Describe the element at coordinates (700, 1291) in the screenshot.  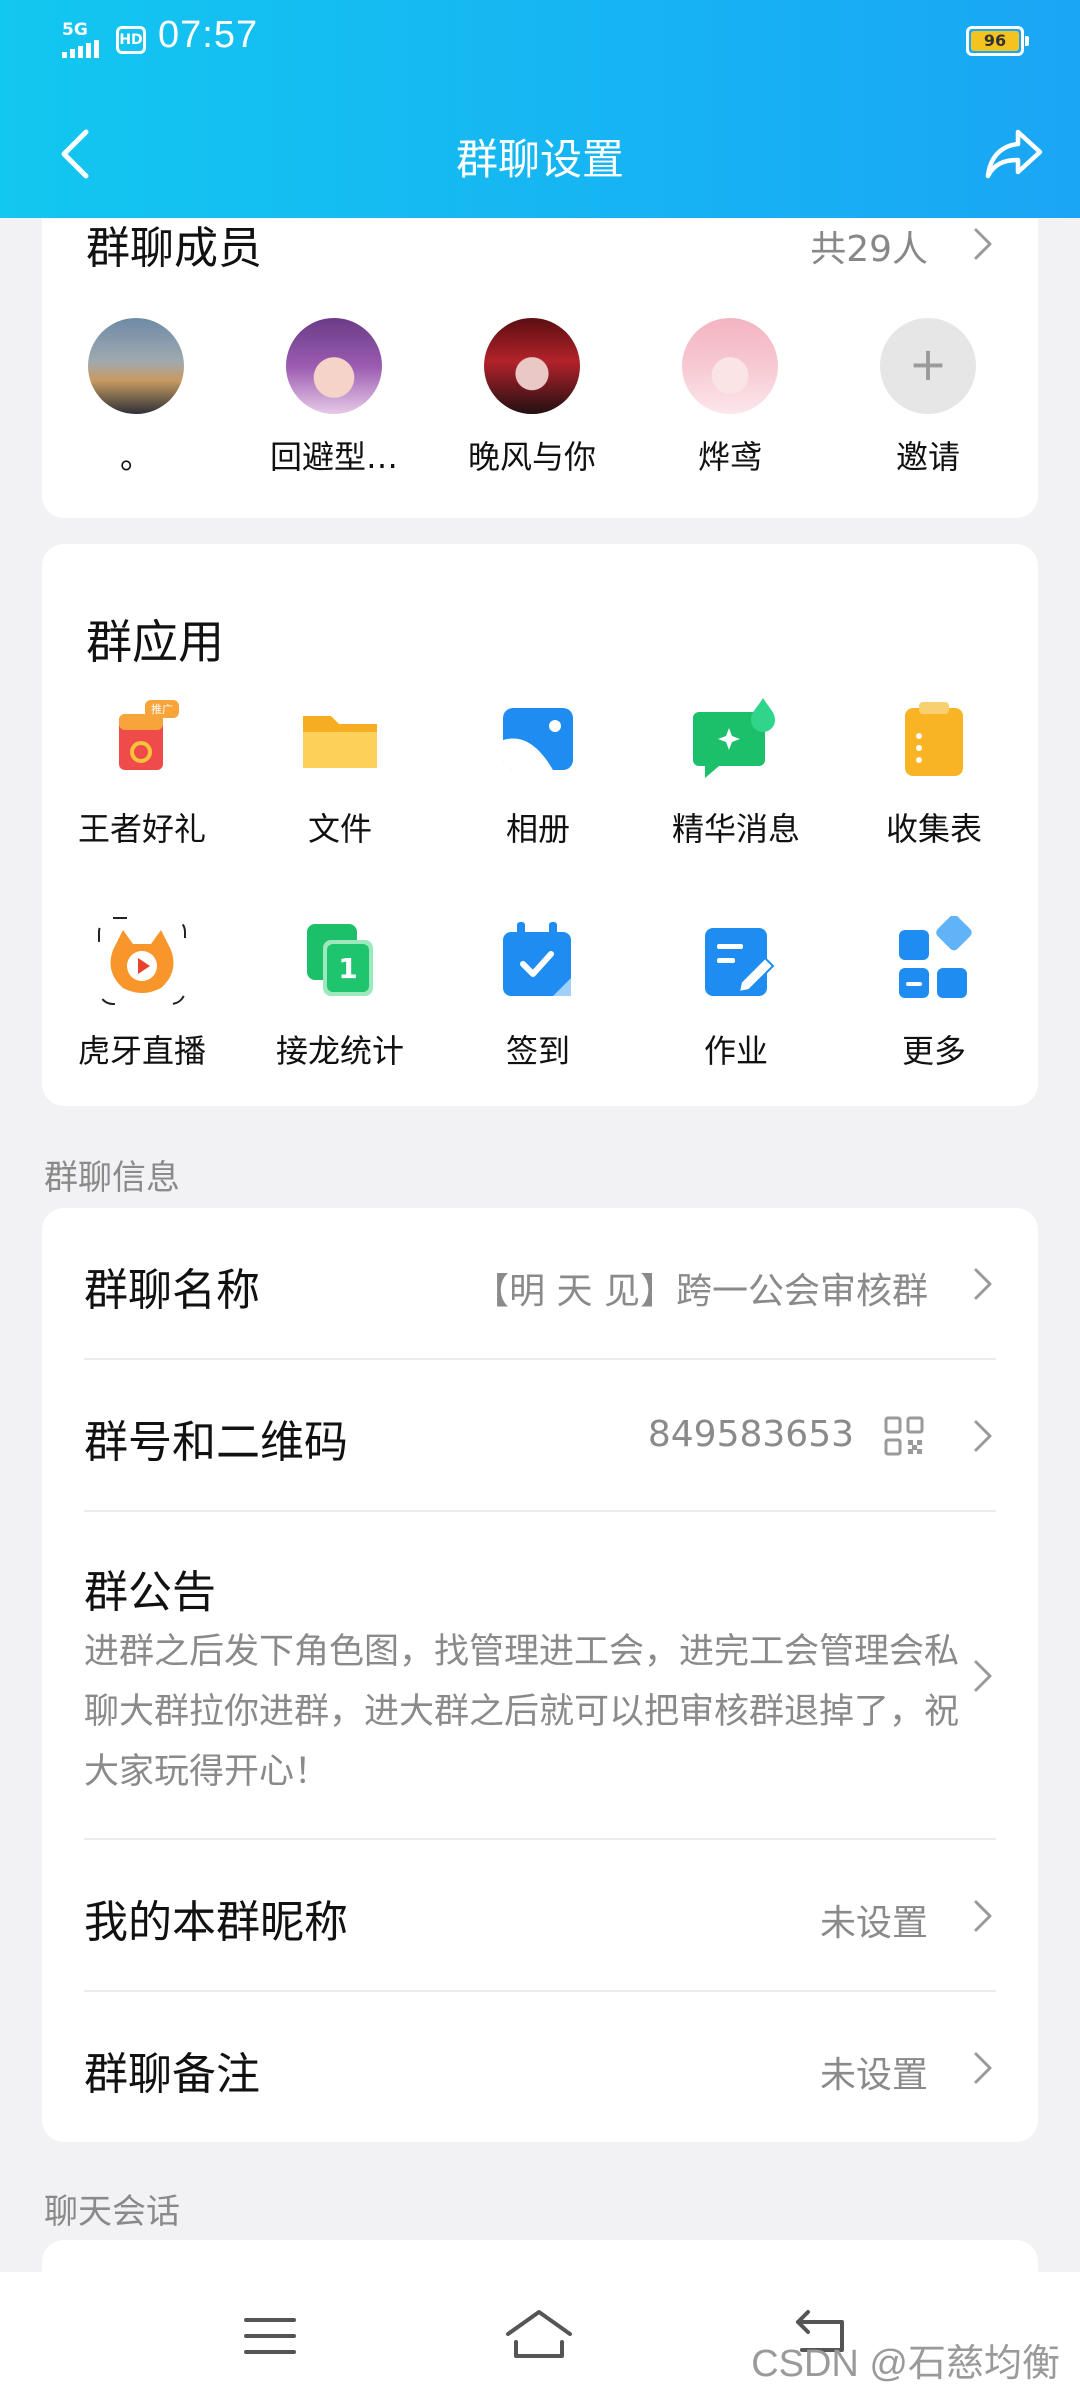
I see `group-name-value: 【明 天 见】跨一公会审核群` at that location.